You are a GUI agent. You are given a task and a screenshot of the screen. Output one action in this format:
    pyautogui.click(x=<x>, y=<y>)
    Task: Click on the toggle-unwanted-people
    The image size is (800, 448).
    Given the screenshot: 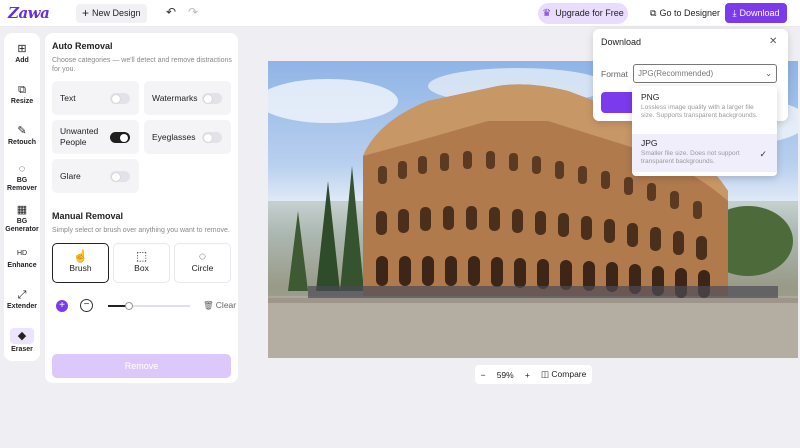 What is the action you would take?
    pyautogui.click(x=120, y=137)
    